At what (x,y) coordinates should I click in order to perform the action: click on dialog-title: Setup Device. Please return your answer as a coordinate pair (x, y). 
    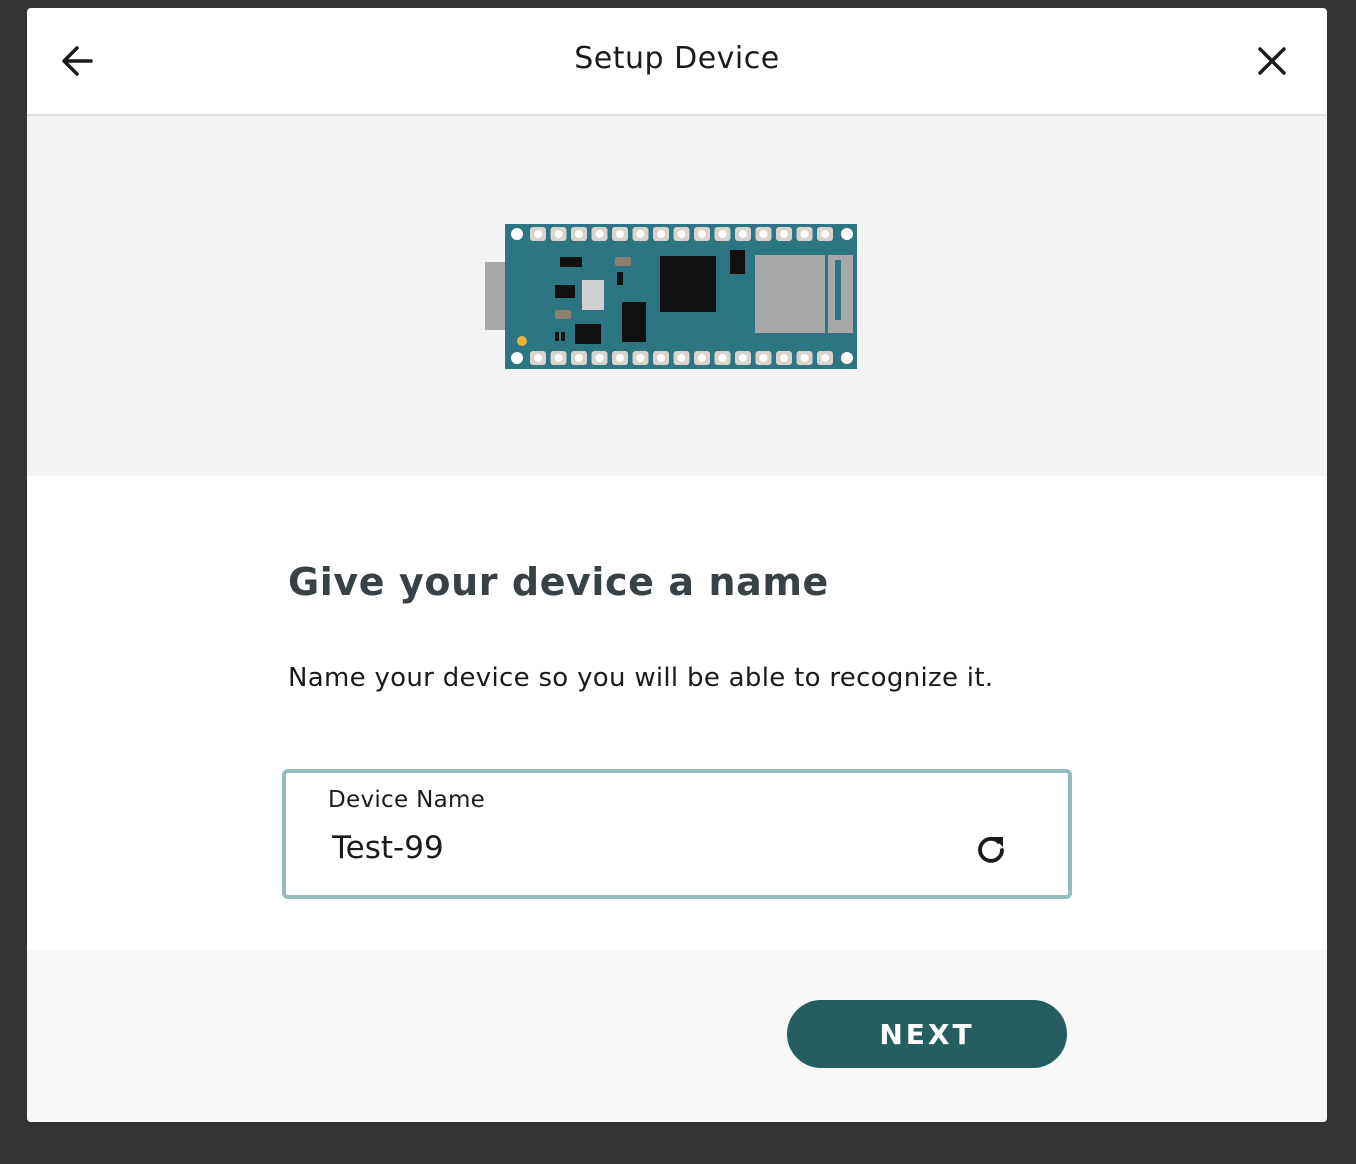
    Looking at the image, I should click on (677, 58).